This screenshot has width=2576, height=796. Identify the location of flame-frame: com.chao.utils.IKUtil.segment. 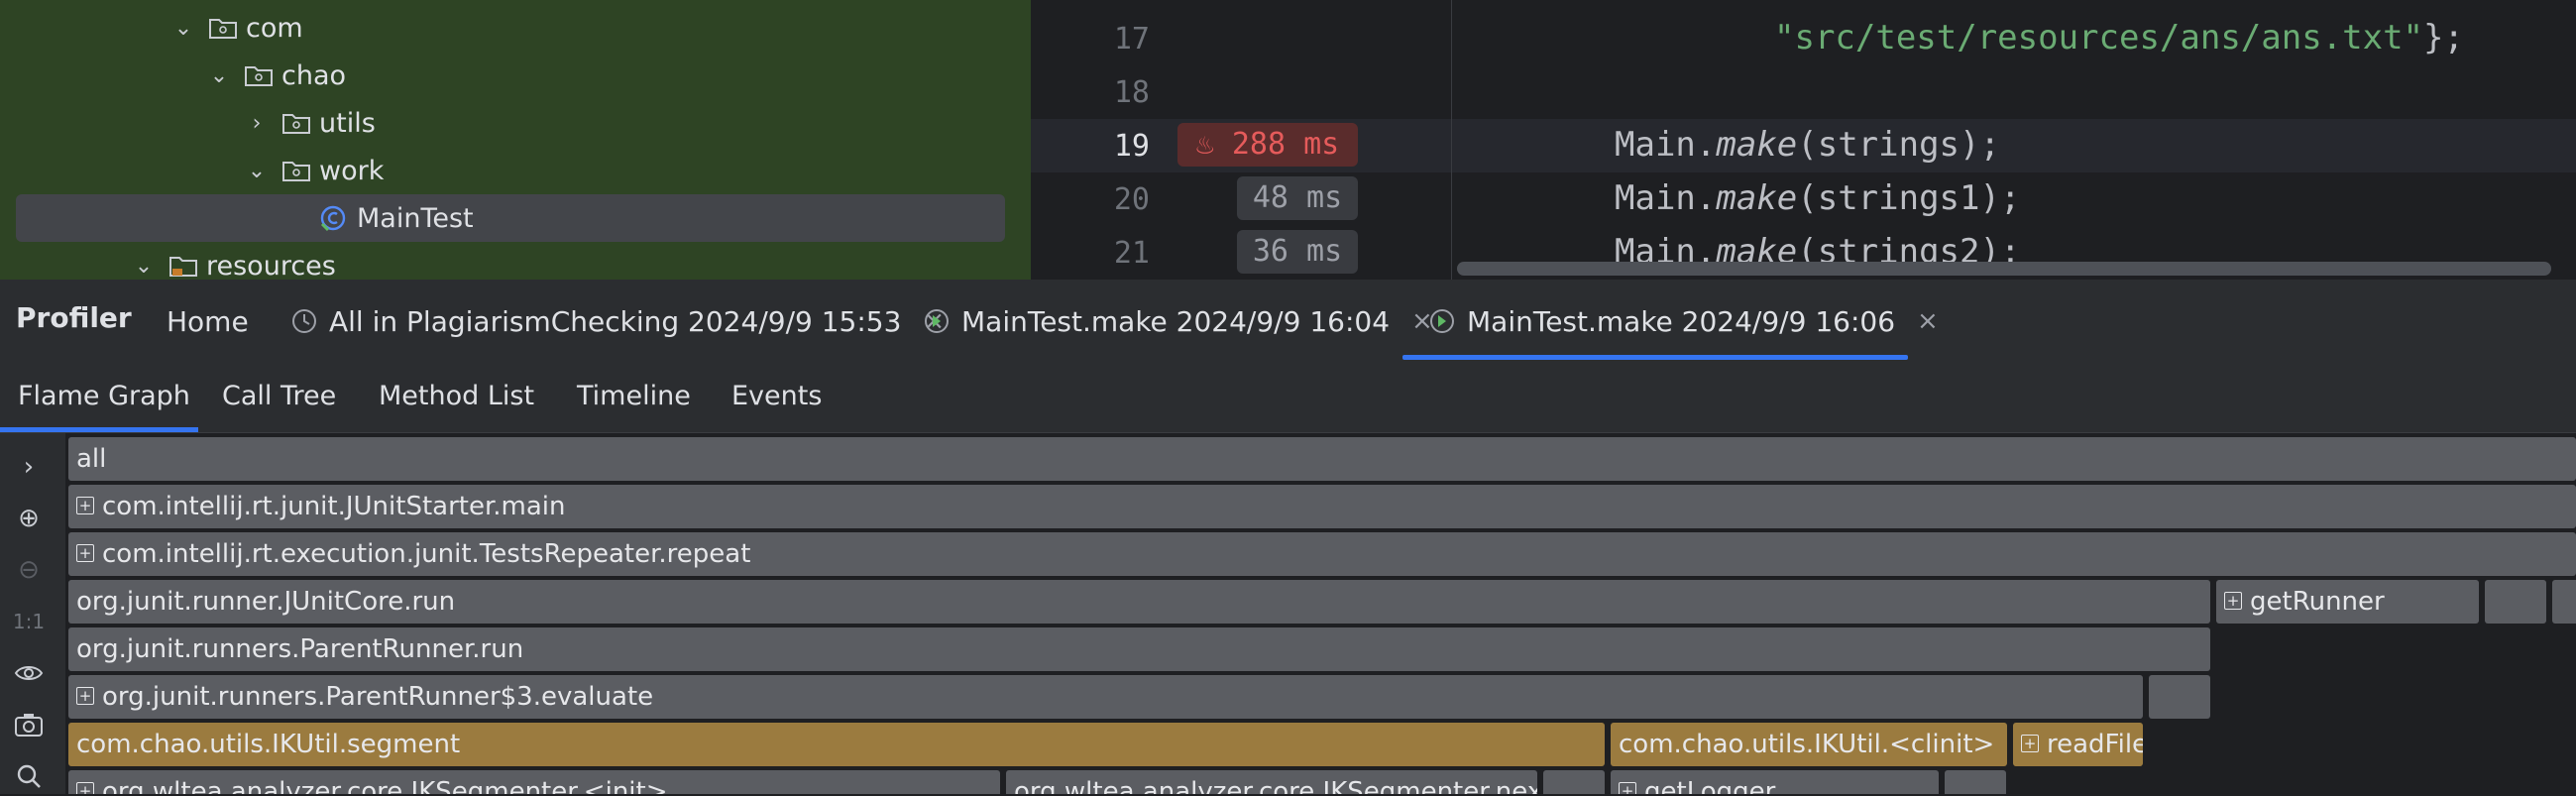
(836, 745).